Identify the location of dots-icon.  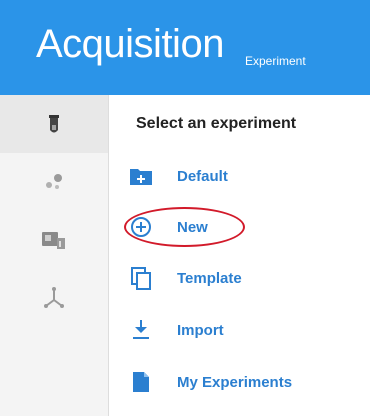
(54, 181).